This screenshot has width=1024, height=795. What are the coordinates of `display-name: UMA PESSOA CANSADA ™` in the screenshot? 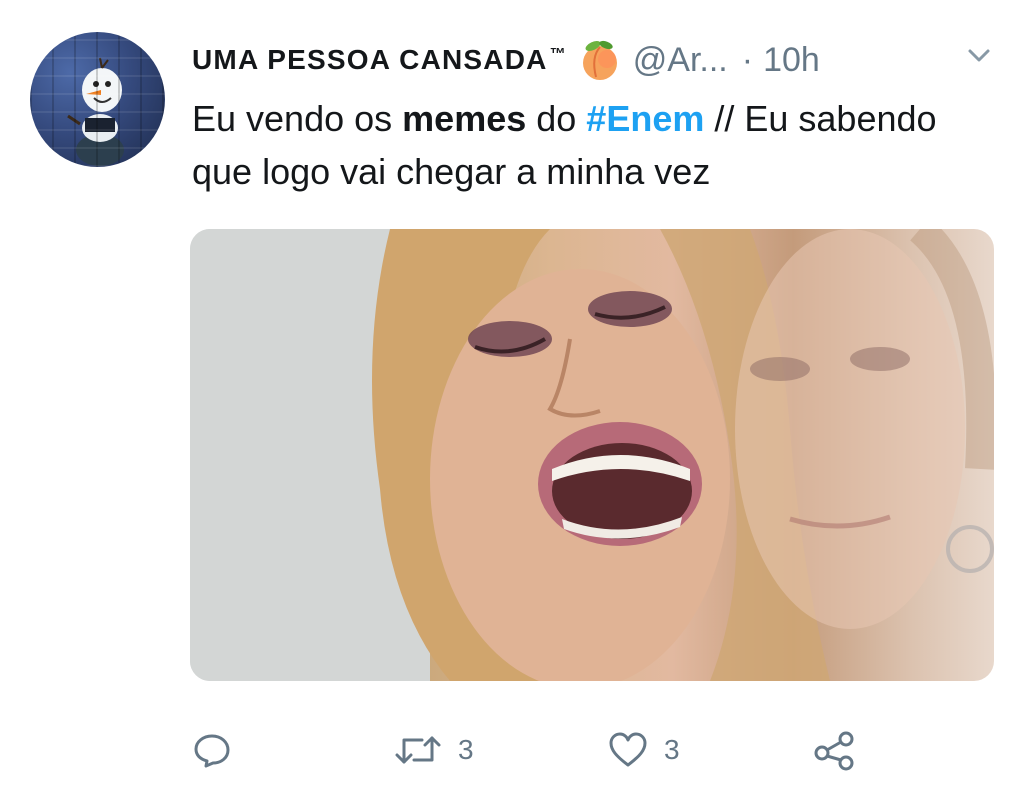 It's located at (379, 60).